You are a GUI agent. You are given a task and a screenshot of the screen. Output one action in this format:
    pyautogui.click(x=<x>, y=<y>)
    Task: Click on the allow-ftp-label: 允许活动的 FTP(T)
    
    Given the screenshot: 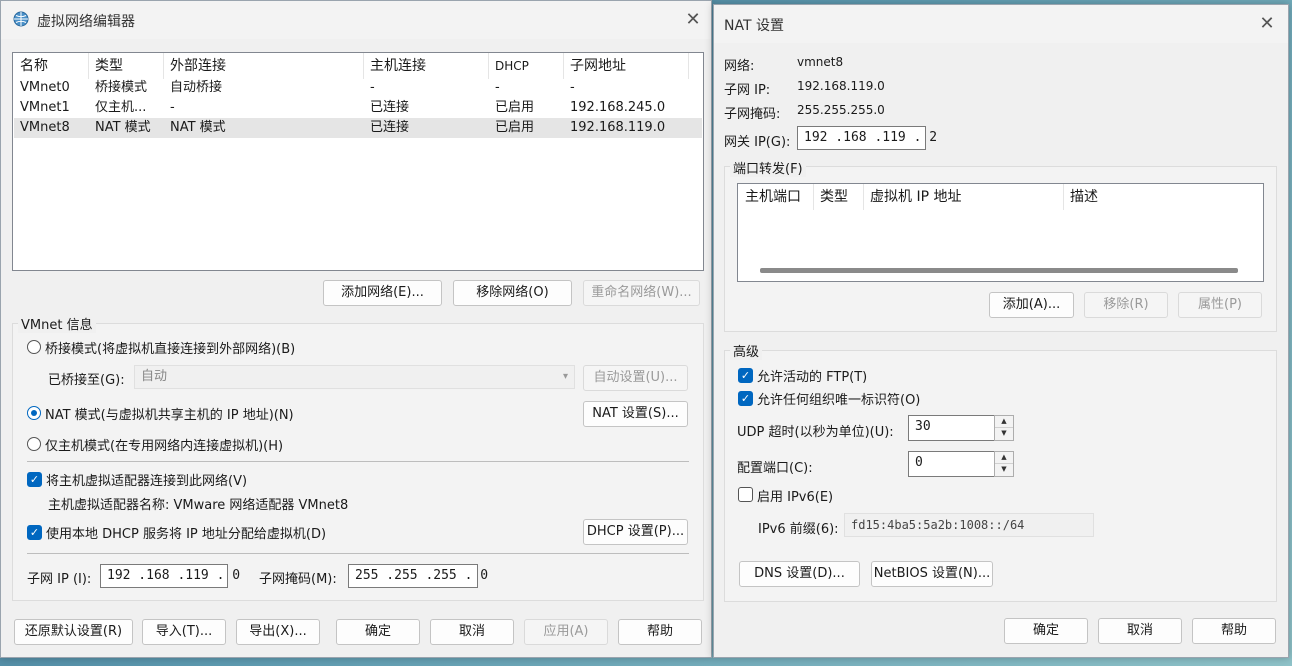 What is the action you would take?
    pyautogui.click(x=812, y=375)
    